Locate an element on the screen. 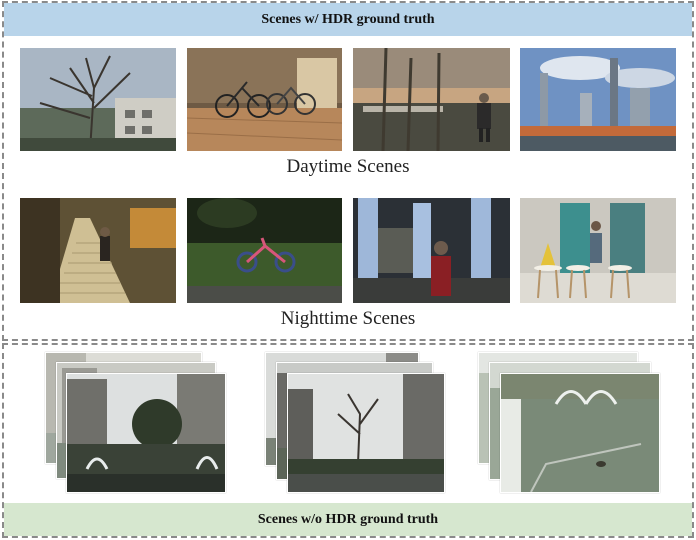 The image size is (696, 540). bottom-banner-title: Scenes w/o HDR ground truth is located at coordinates (348, 519).